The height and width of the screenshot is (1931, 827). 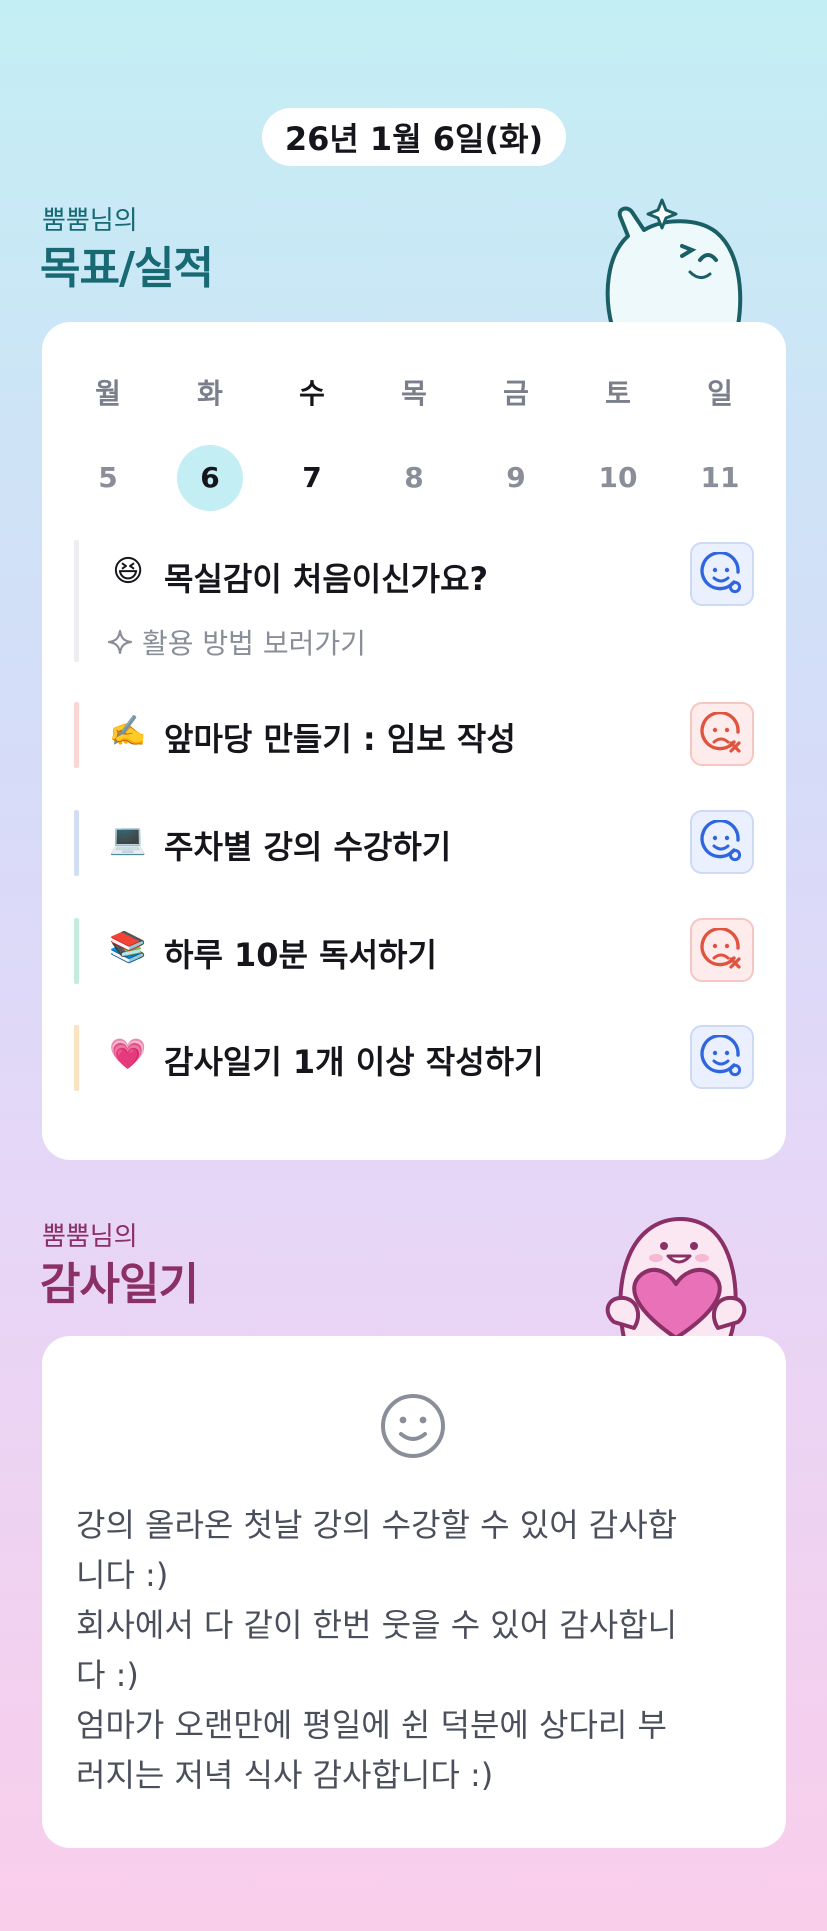 I want to click on day-8: 8, so click(x=414, y=478).